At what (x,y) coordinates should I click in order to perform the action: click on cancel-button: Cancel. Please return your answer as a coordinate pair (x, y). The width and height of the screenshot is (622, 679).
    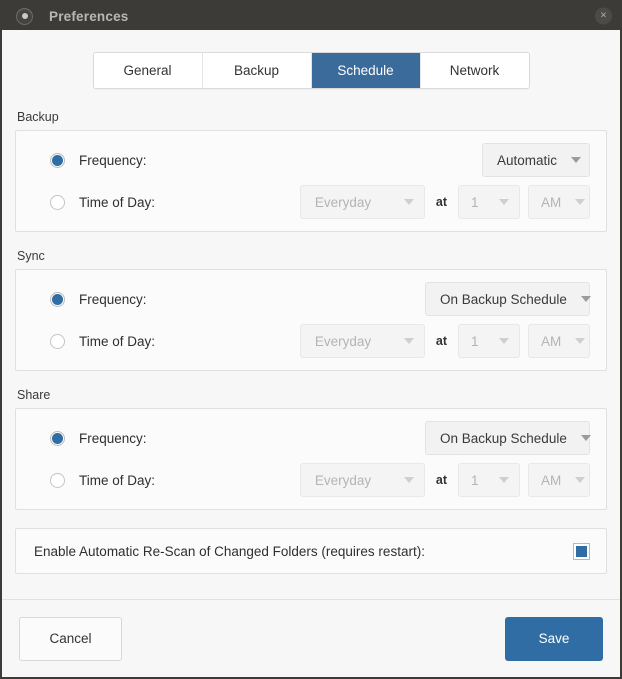
    Looking at the image, I should click on (70, 638).